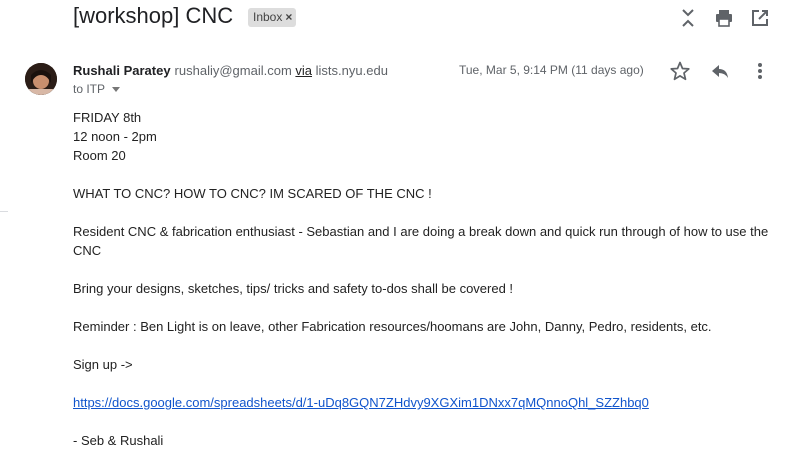 This screenshot has width=787, height=460. What do you see at coordinates (288, 17) in the screenshot?
I see `remove-label-icon: ×` at bounding box center [288, 17].